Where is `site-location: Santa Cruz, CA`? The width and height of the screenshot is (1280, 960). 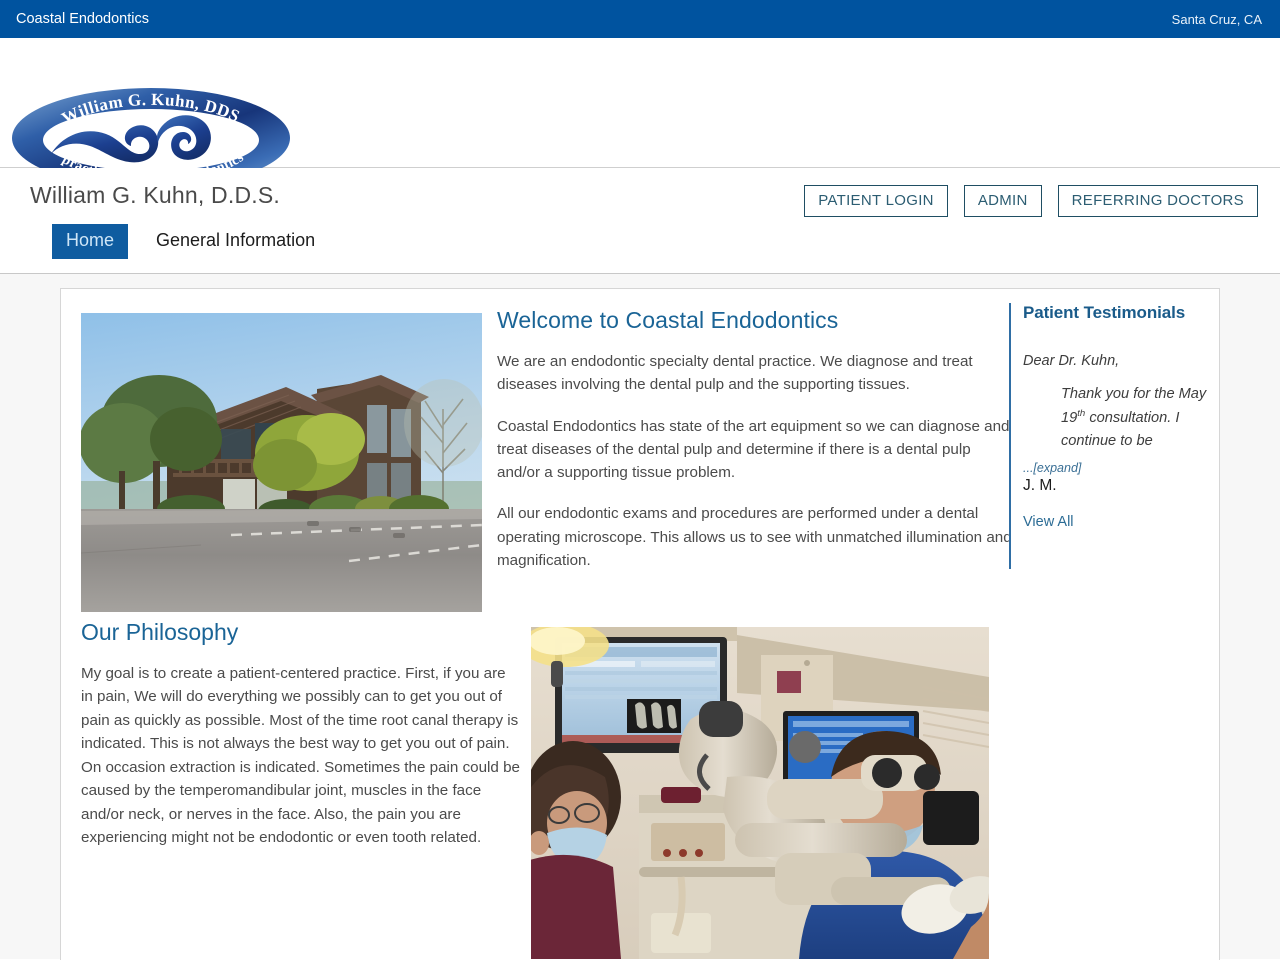
site-location: Santa Cruz, CA is located at coordinates (1216, 19).